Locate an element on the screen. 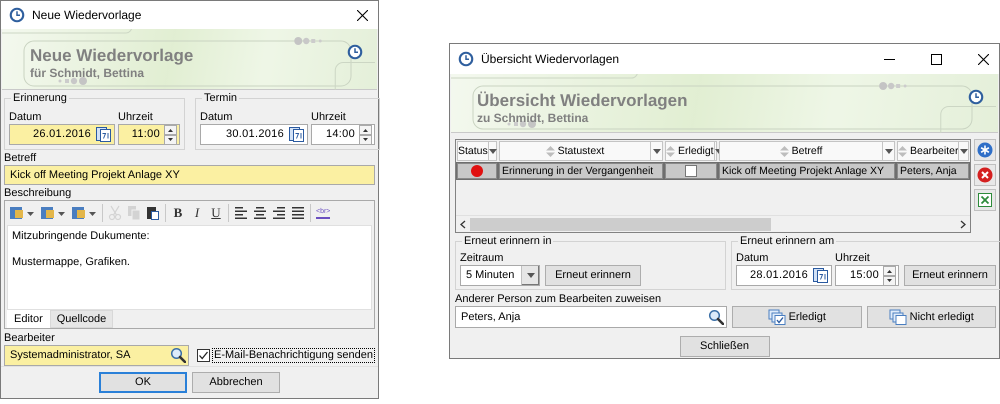  banner-title: Neue Wiedervorlage is located at coordinates (112, 56).